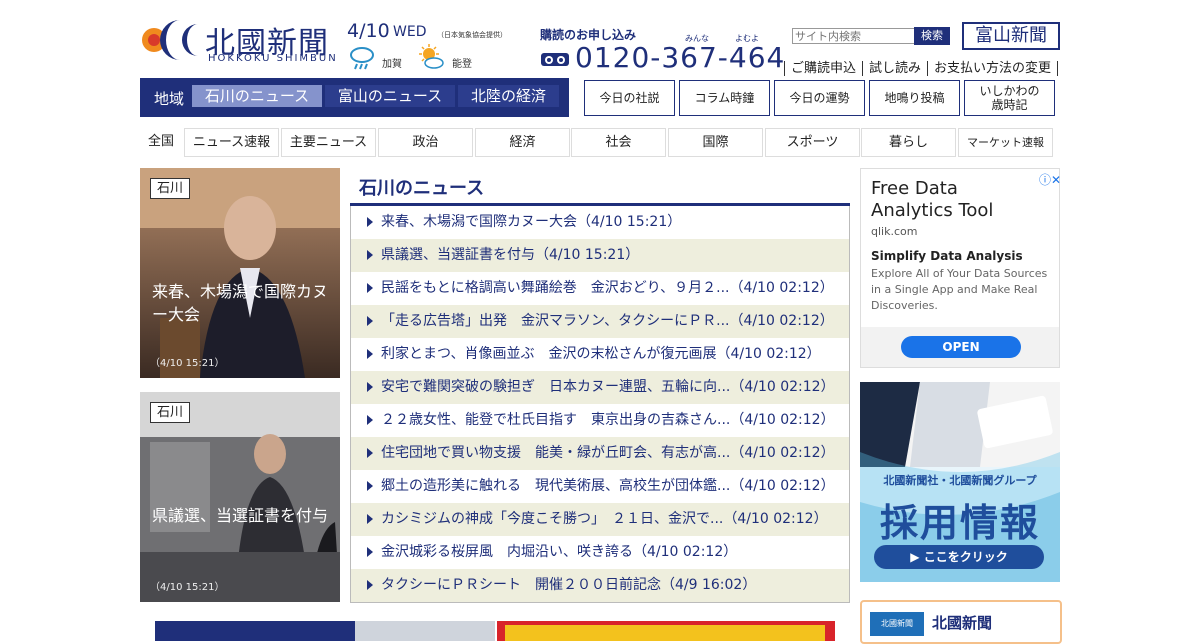  Describe the element at coordinates (959, 557) in the screenshot. I see `recruit-click-button: ▶ ここをクリック` at that location.